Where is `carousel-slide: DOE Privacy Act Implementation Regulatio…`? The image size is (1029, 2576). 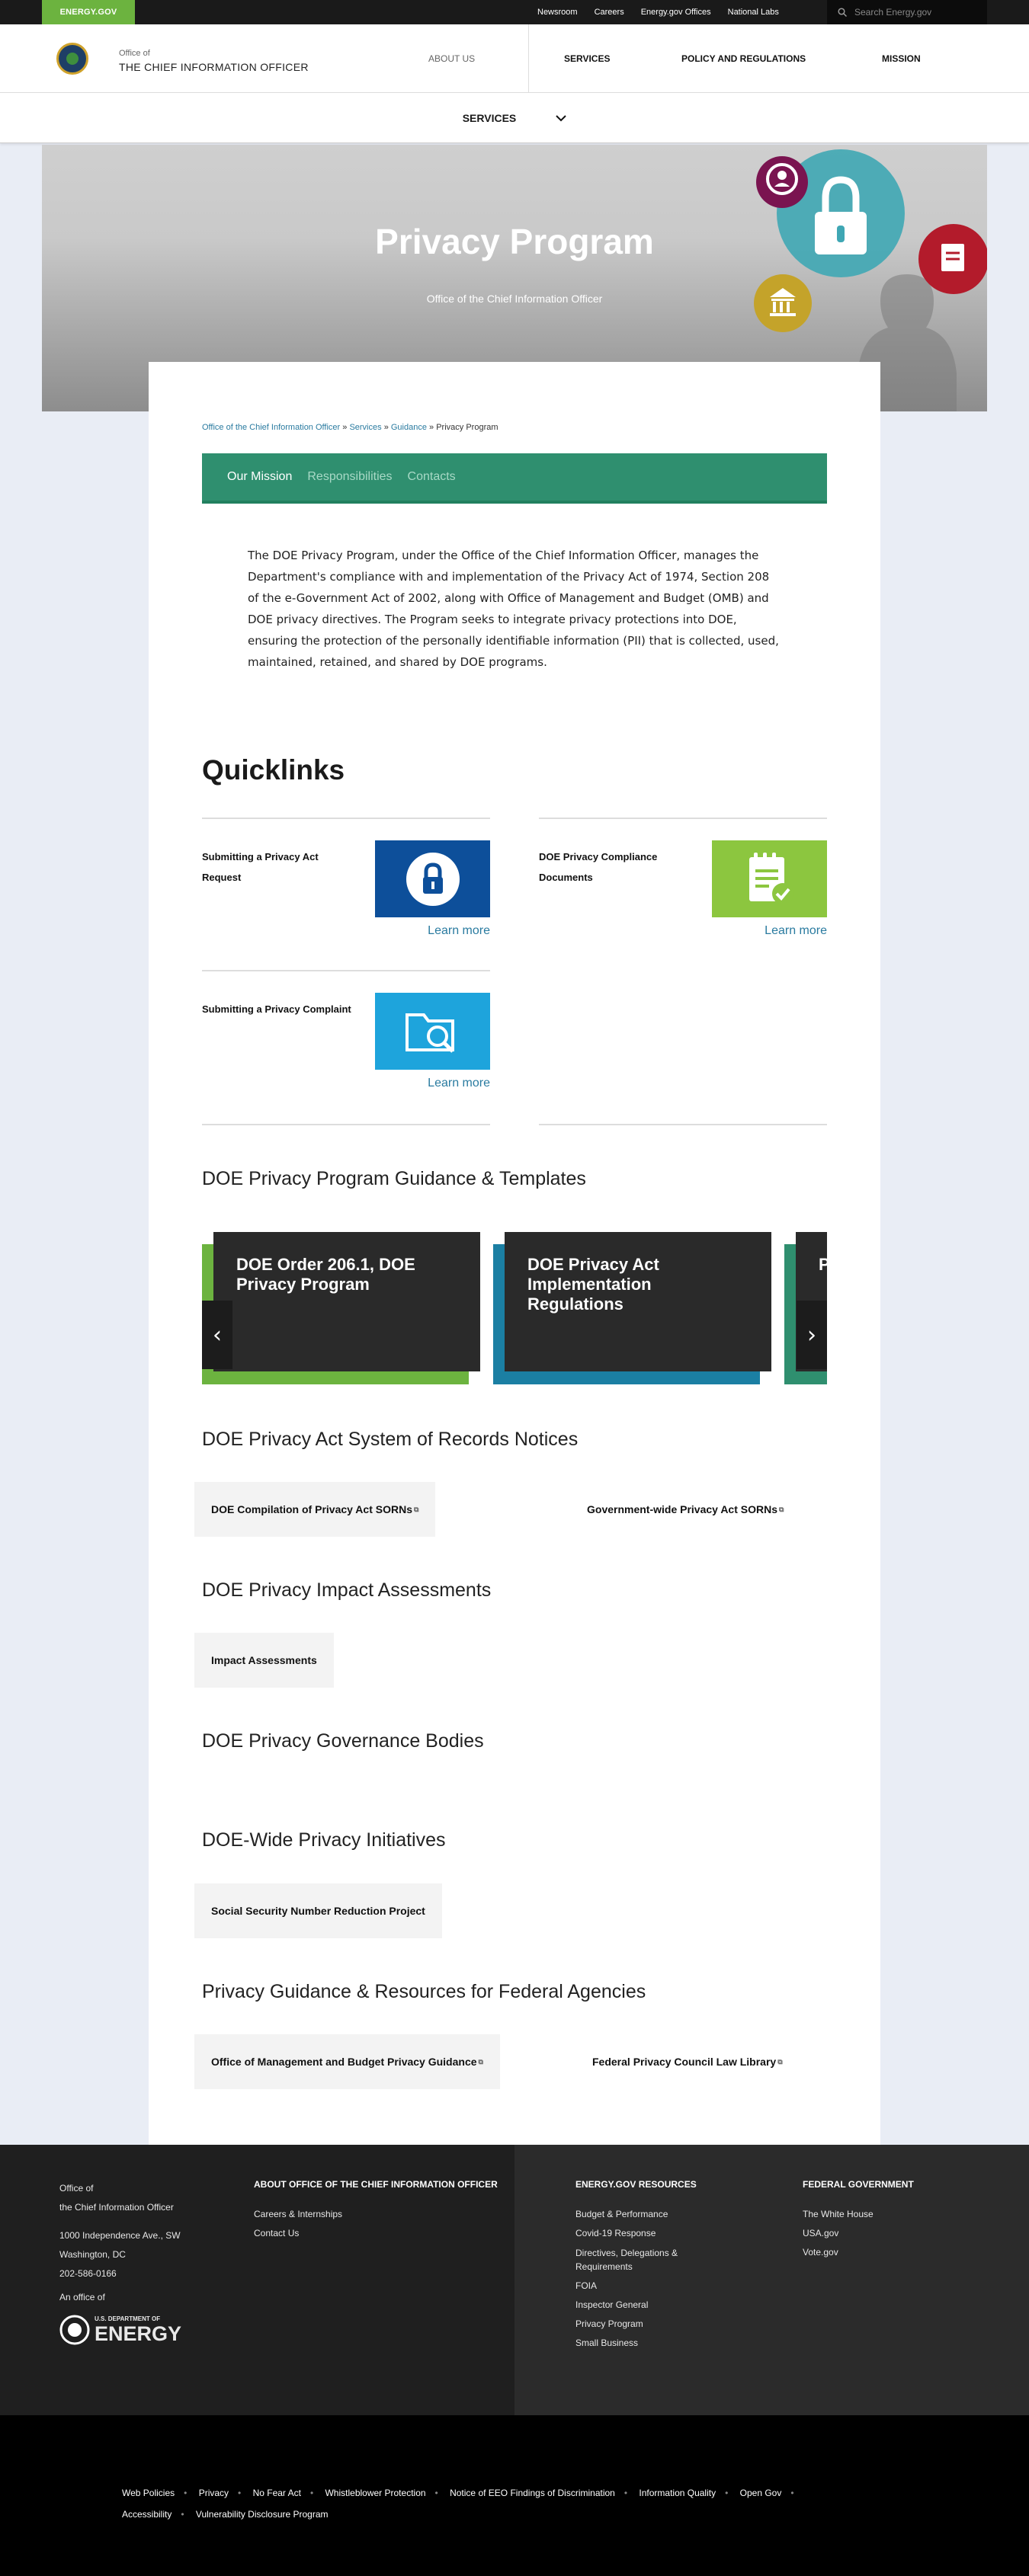 carousel-slide: DOE Privacy Act Implementation Regulatio… is located at coordinates (632, 1308).